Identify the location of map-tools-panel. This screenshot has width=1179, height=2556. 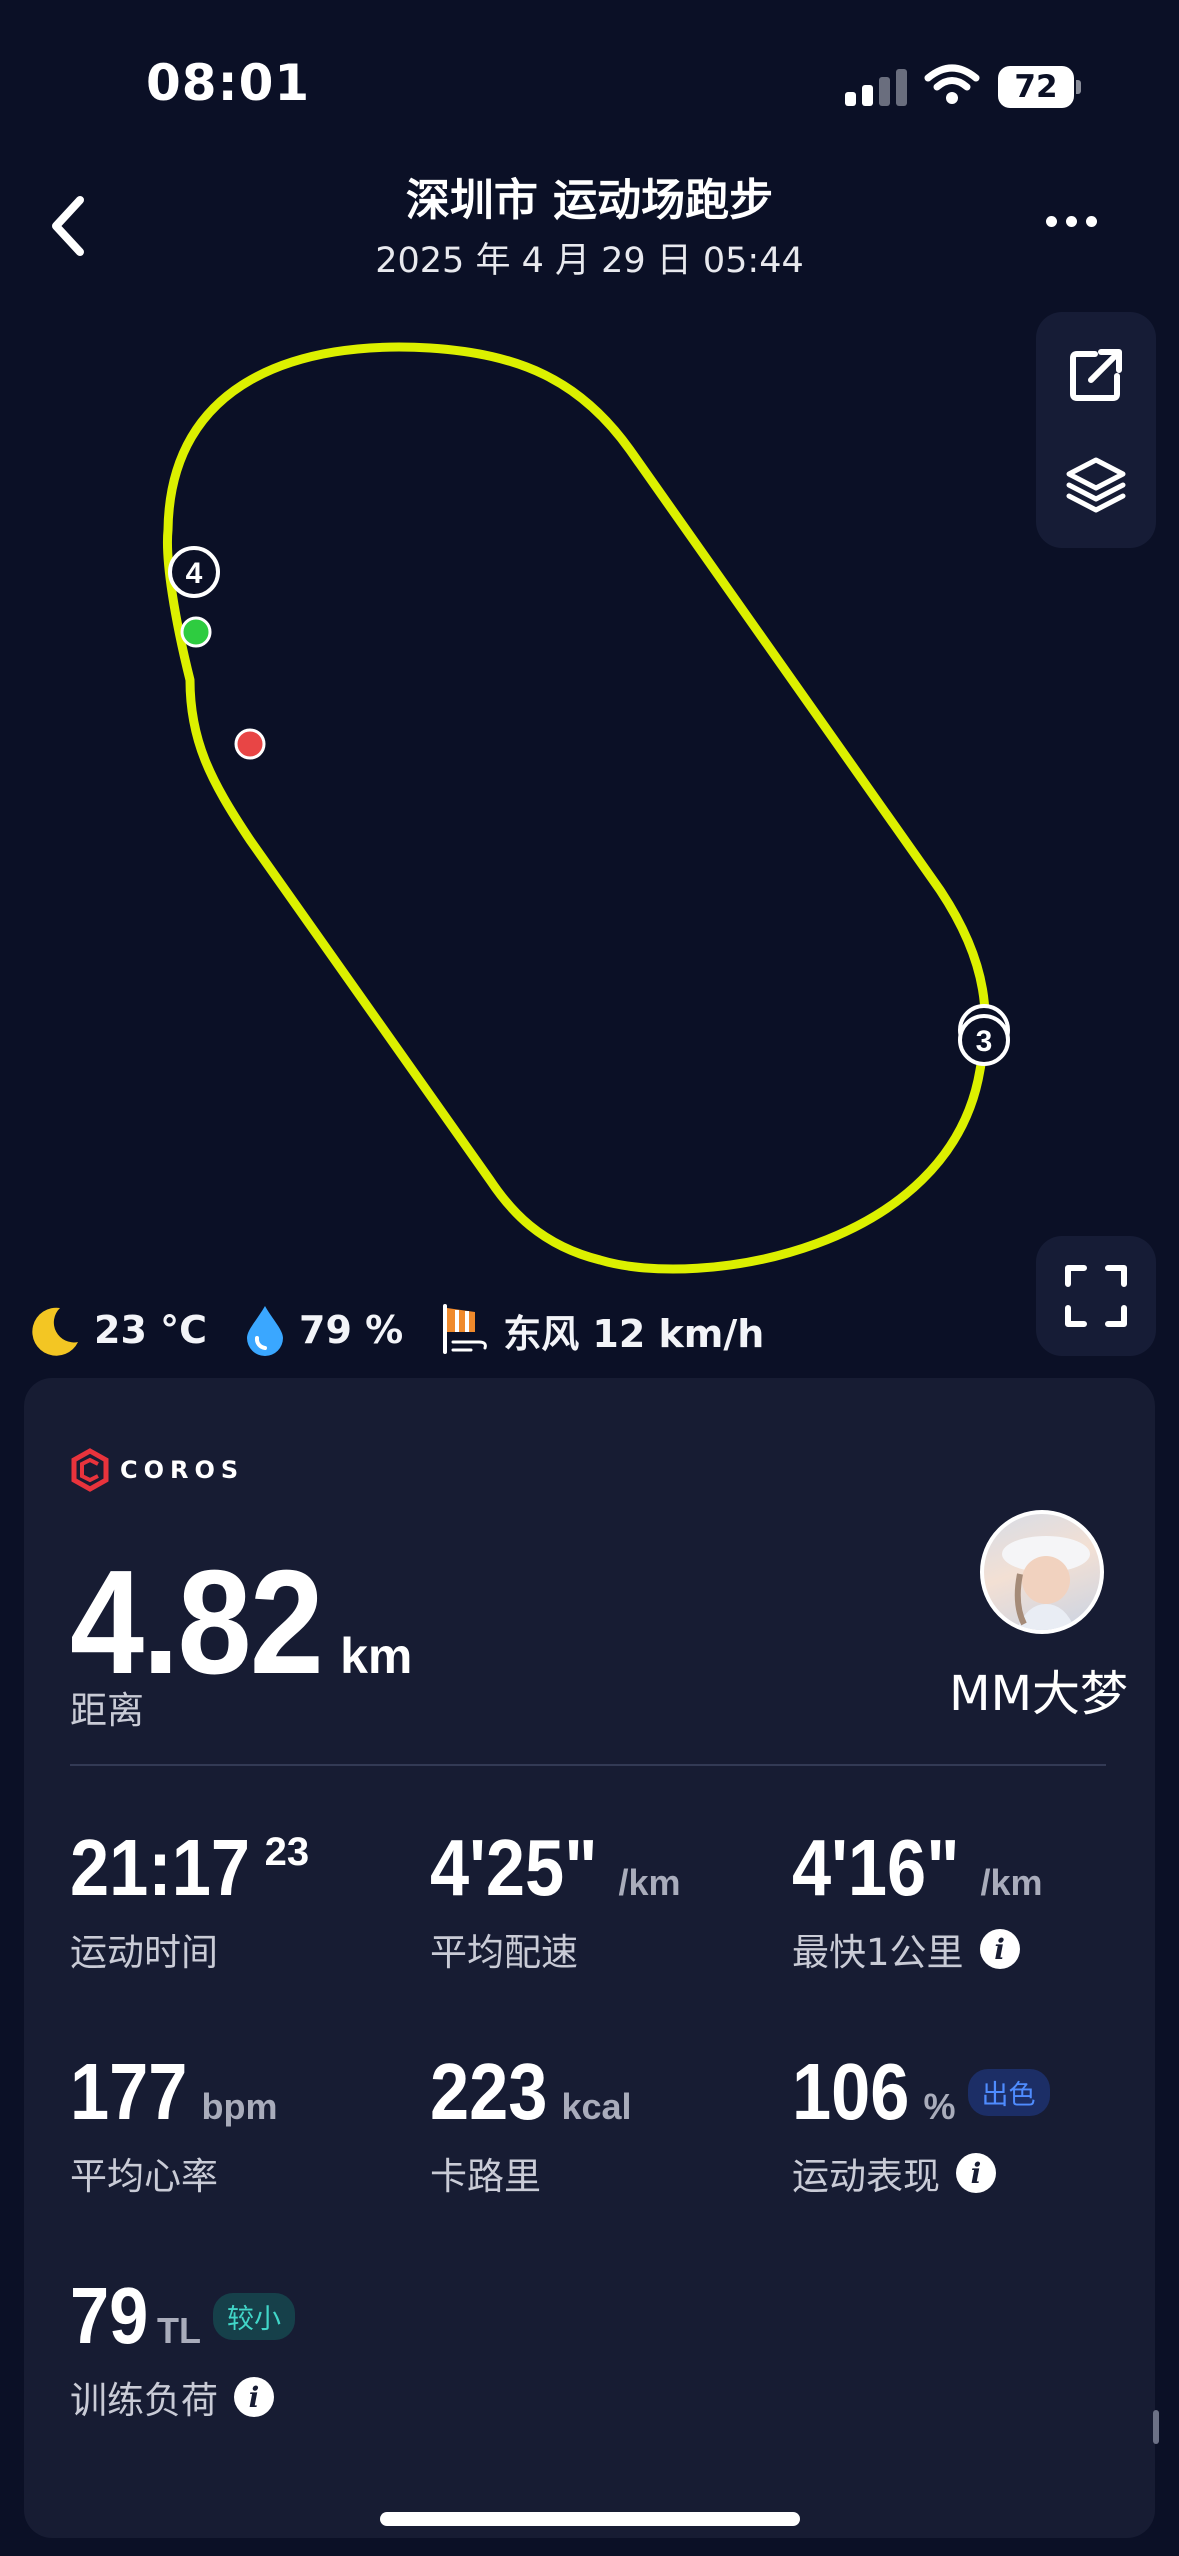
(1096, 430).